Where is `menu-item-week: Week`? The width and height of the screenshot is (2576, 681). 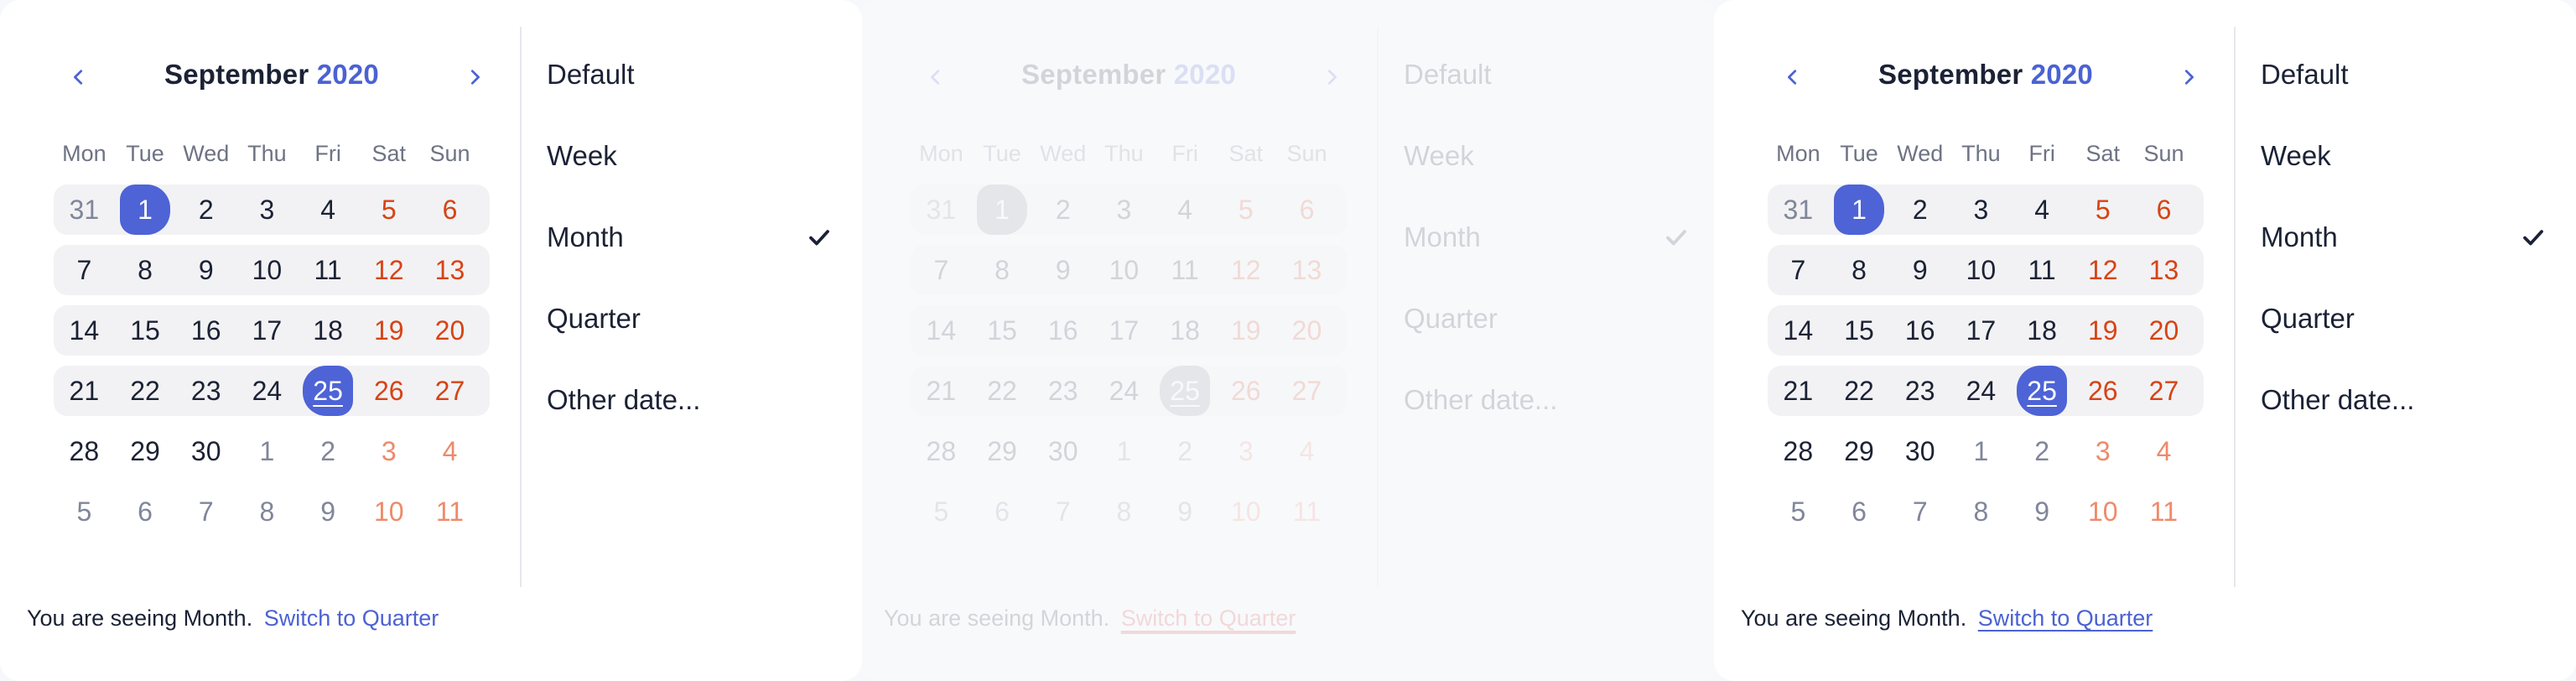
menu-item-week: Week is located at coordinates (2403, 172).